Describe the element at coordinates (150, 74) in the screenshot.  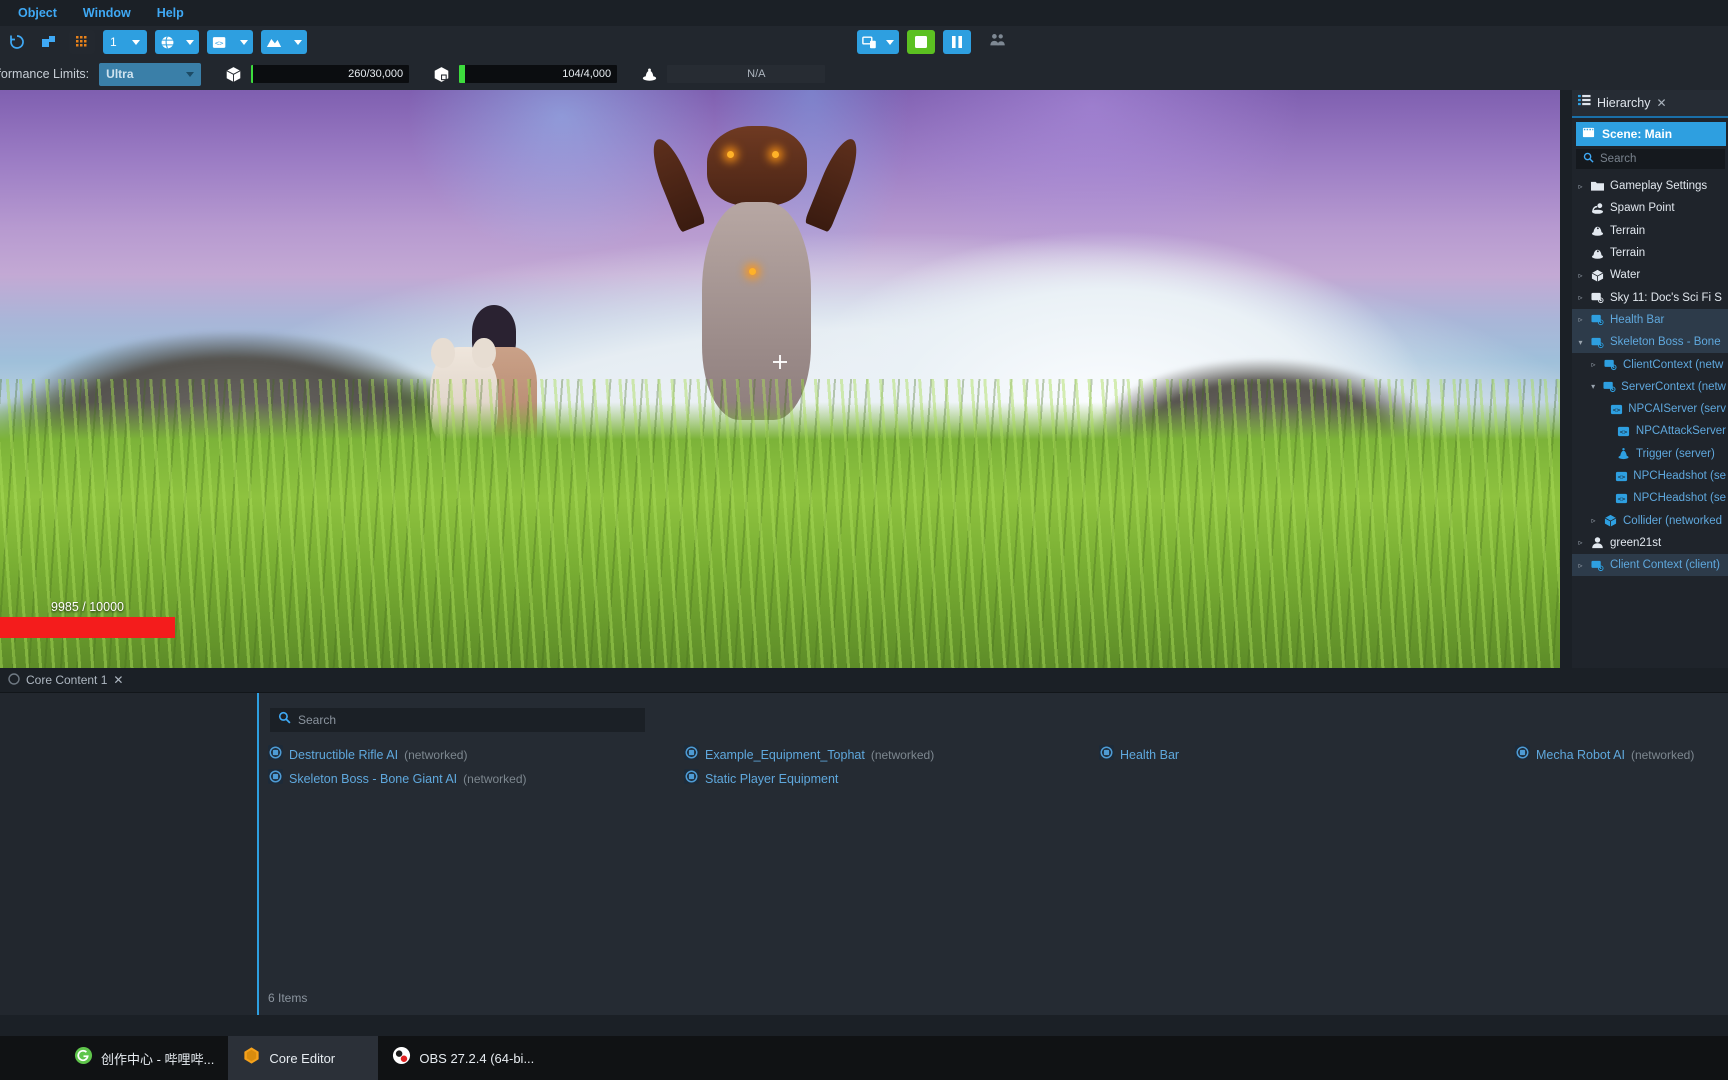
I see `quality-select: Ultra` at that location.